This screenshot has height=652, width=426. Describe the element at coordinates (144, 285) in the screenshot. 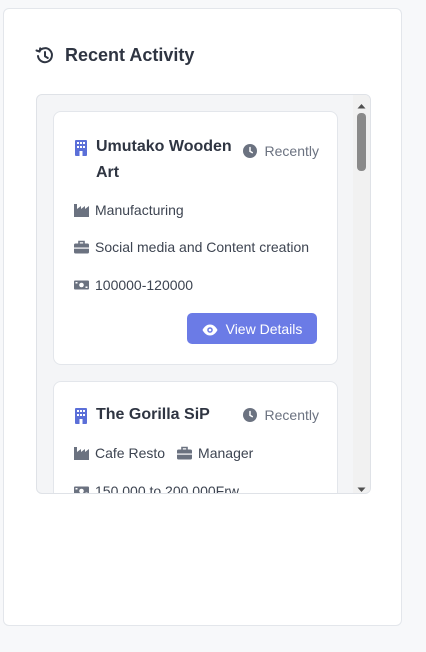

I see `salary-text: 100000-120000` at that location.